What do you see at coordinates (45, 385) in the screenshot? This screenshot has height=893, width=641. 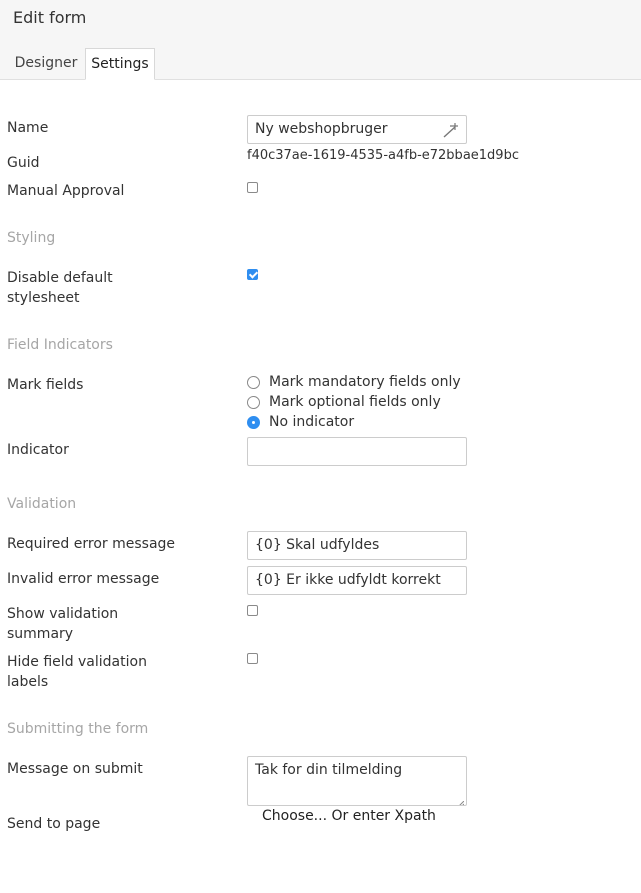 I see `mark-fields-label: Mark fields` at bounding box center [45, 385].